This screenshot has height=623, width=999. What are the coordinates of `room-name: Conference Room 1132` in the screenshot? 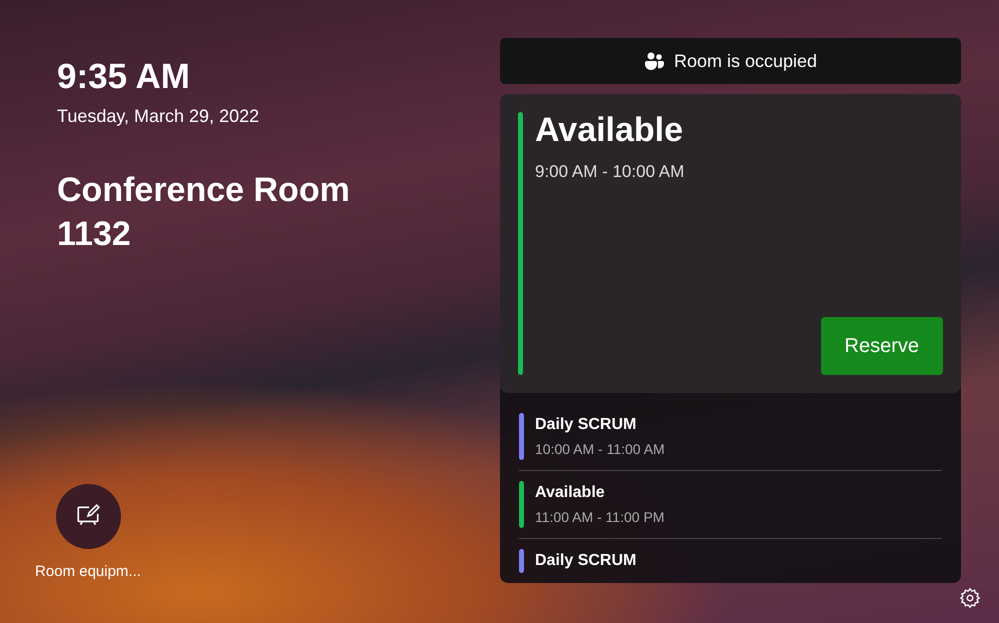 It's located at (204, 212).